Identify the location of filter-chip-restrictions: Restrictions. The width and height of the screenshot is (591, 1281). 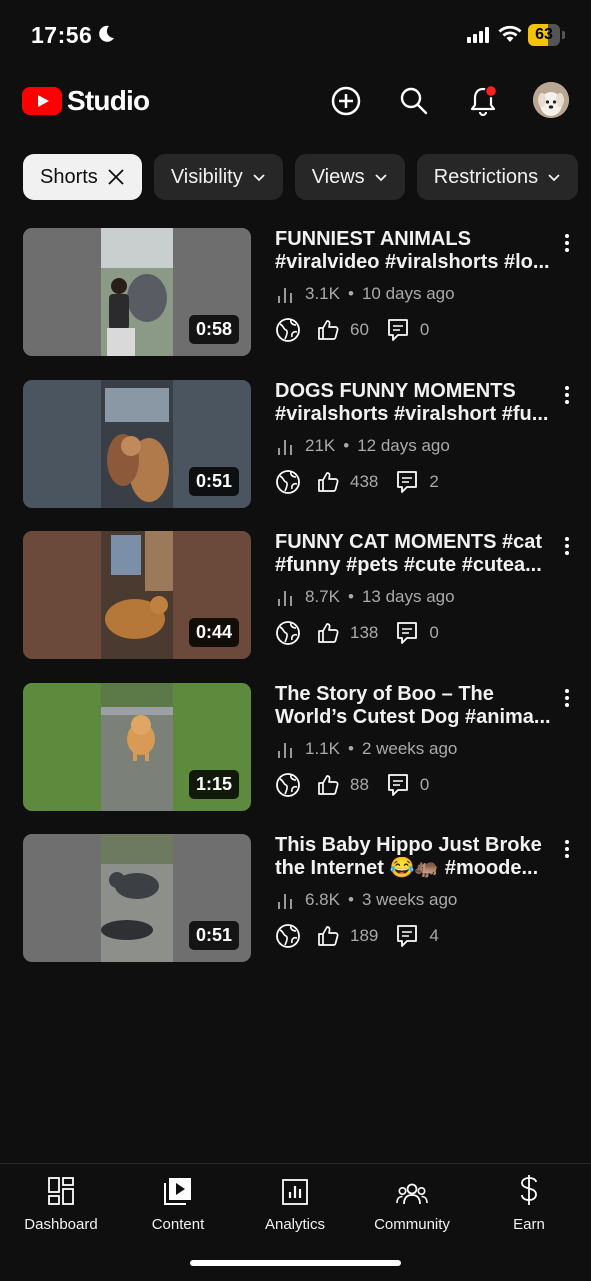
(497, 177).